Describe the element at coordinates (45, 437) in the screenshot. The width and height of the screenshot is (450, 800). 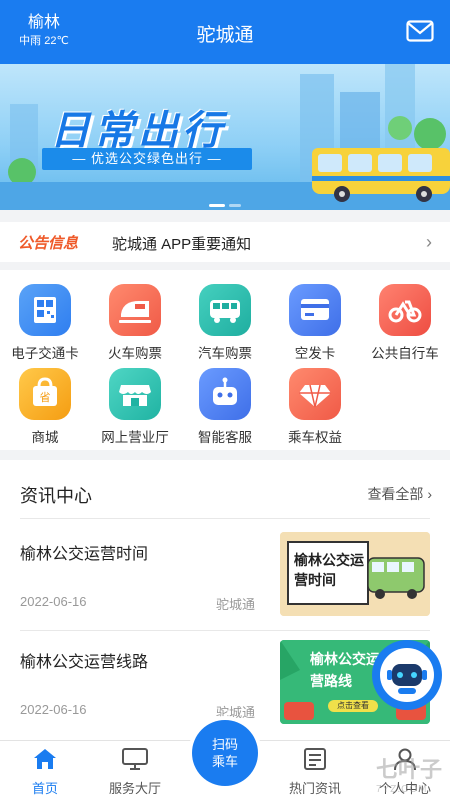
I see `service-label: 商城` at that location.